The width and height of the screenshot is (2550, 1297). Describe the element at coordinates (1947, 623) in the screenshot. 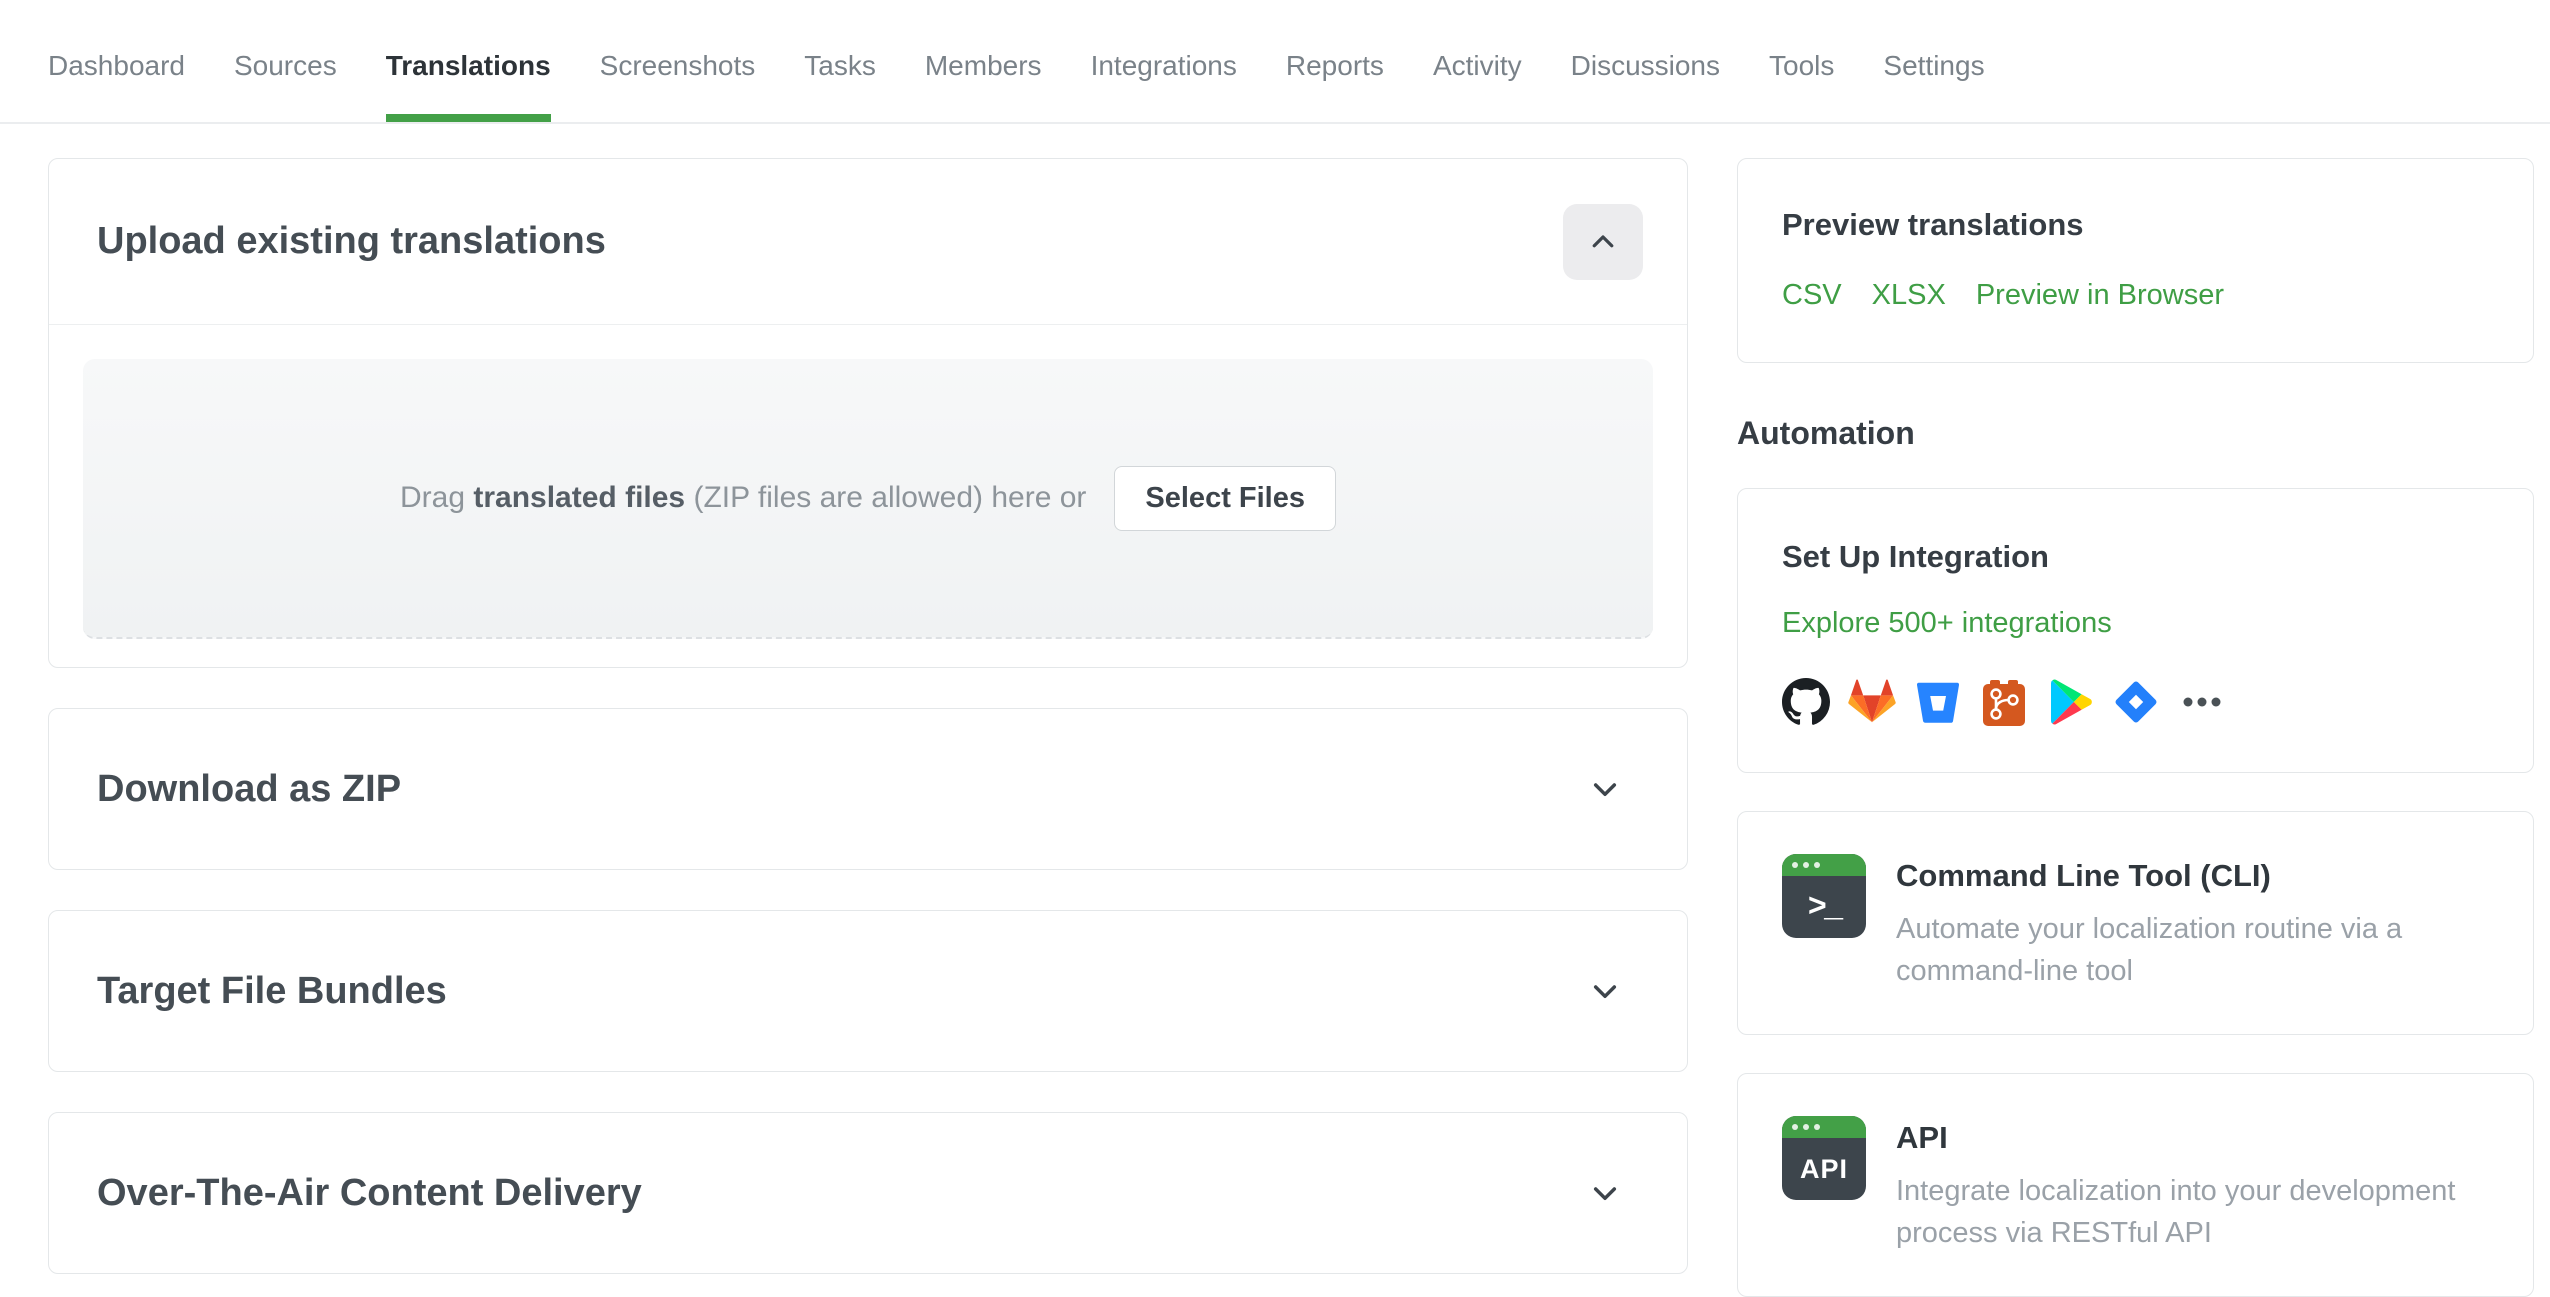

I see `explore-integrations-link: Explore 500+ integrations` at that location.